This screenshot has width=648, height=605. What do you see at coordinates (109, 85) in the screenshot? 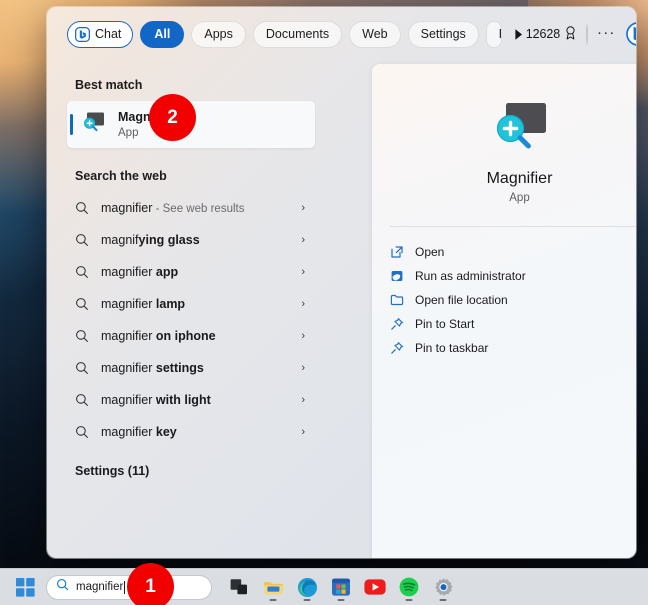
I see `best-match-heading: Best match` at bounding box center [109, 85].